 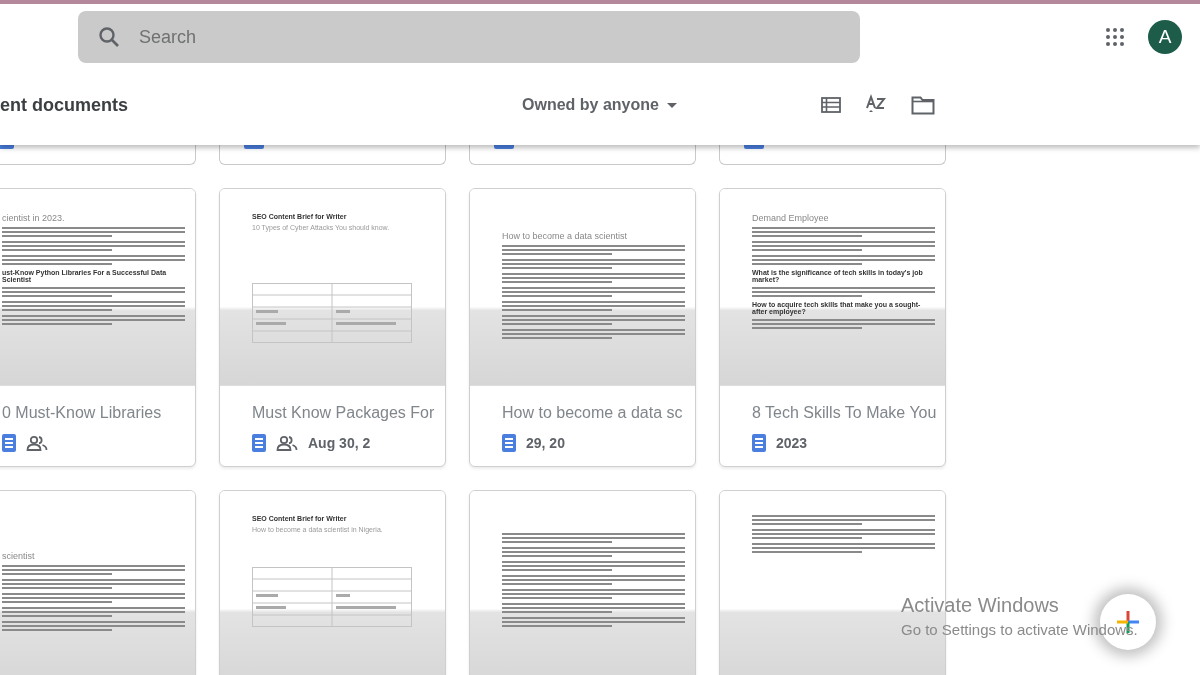 What do you see at coordinates (19, 556) in the screenshot?
I see `preview-title: scientist` at bounding box center [19, 556].